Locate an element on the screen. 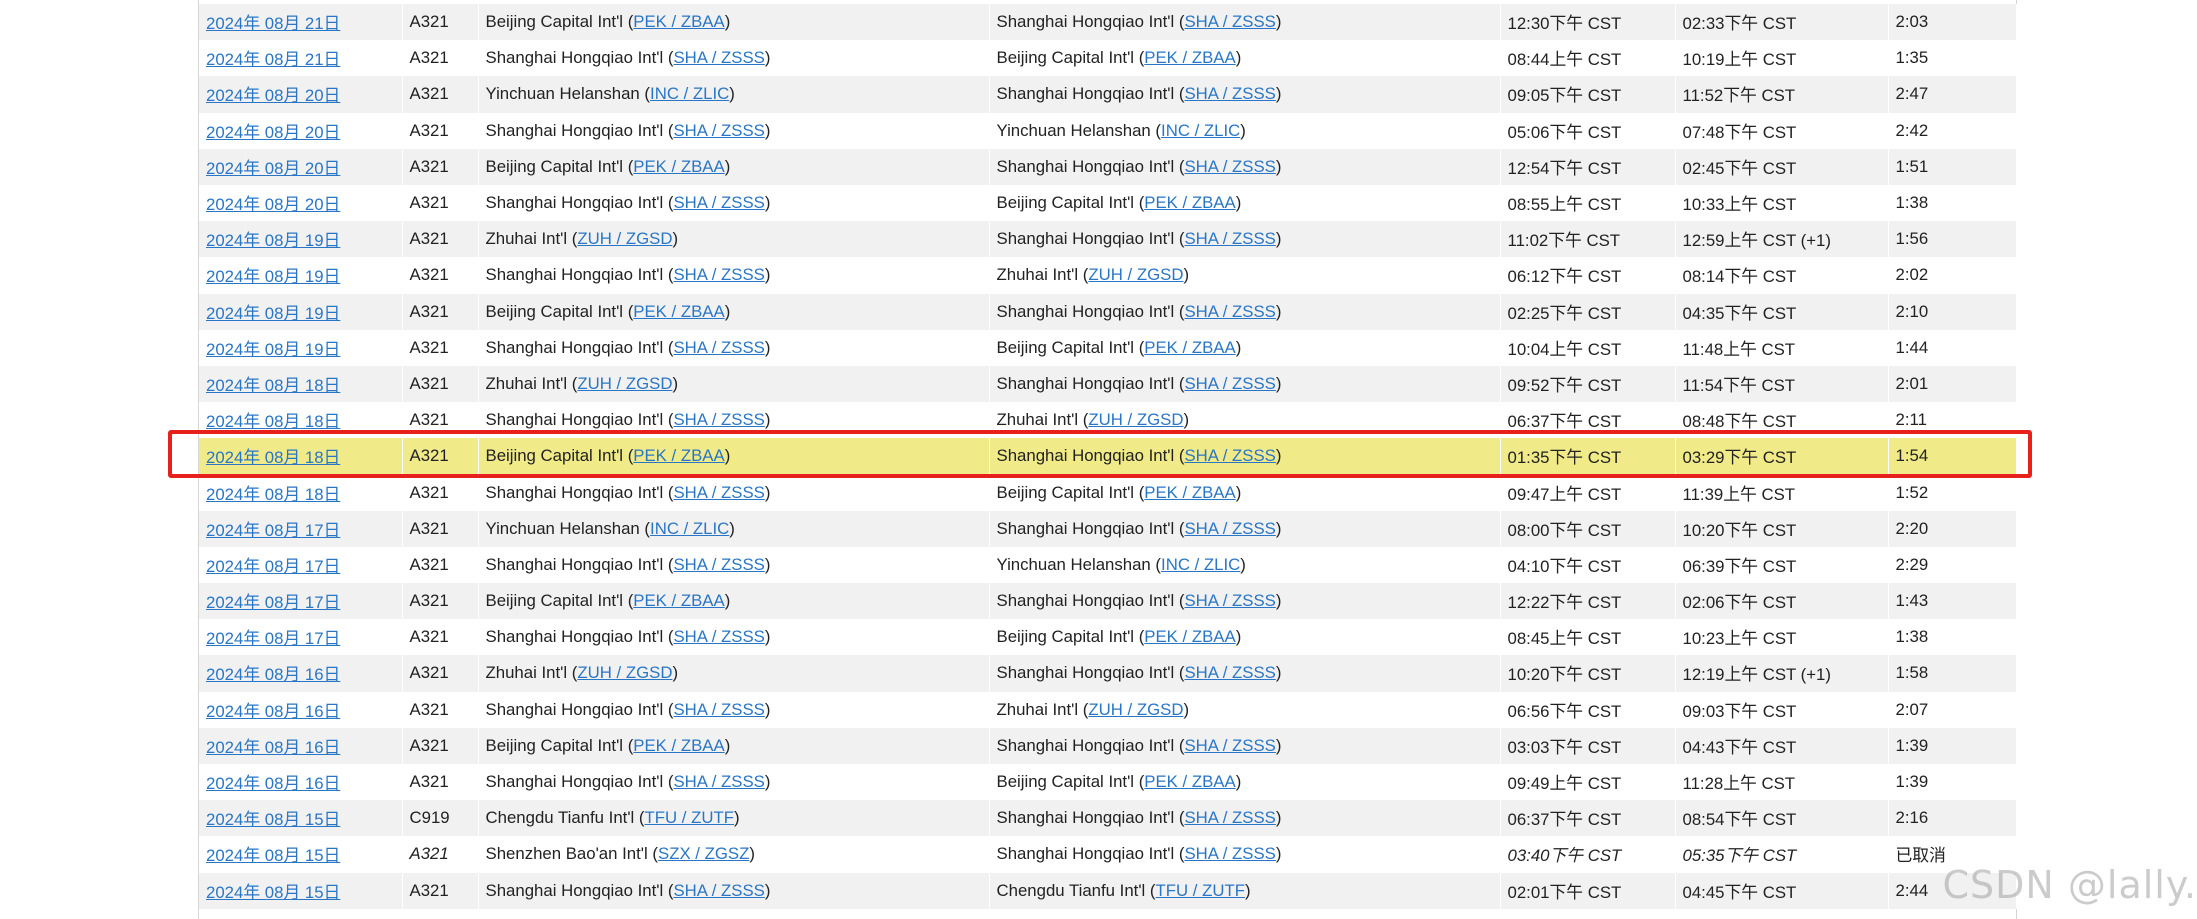 This screenshot has width=2197, height=919. departure-time: 03:03下午 CST is located at coordinates (1564, 747).